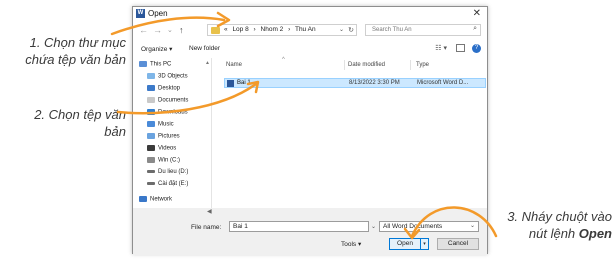 Image resolution: width=614 pixels, height=260 pixels. What do you see at coordinates (167, 148) in the screenshot?
I see `nav-item-label: Videos` at bounding box center [167, 148].